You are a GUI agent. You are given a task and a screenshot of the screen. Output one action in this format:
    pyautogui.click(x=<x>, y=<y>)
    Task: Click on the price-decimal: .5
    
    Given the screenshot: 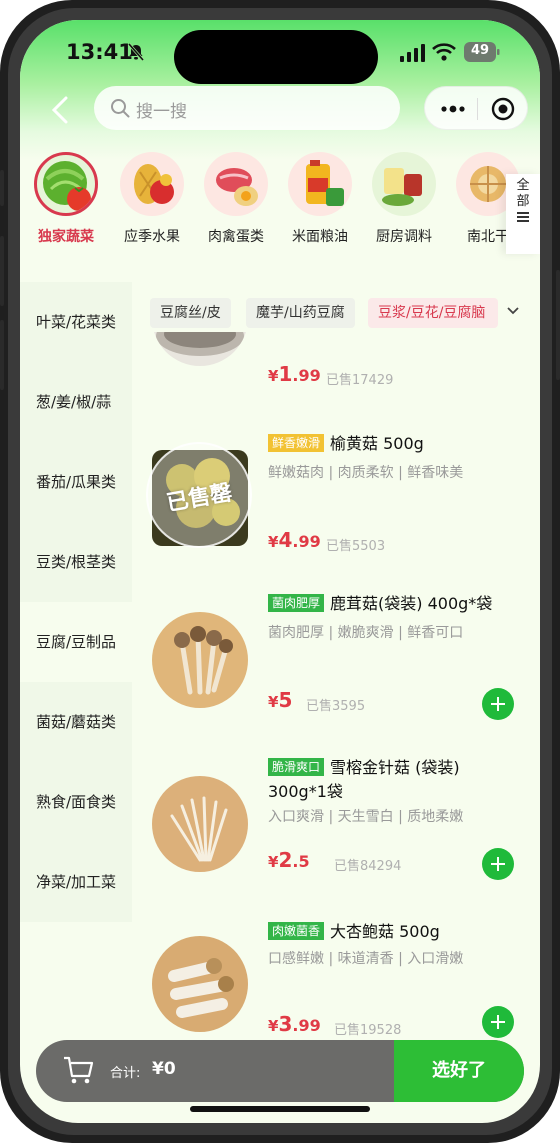 What is the action you would take?
    pyautogui.click(x=301, y=861)
    